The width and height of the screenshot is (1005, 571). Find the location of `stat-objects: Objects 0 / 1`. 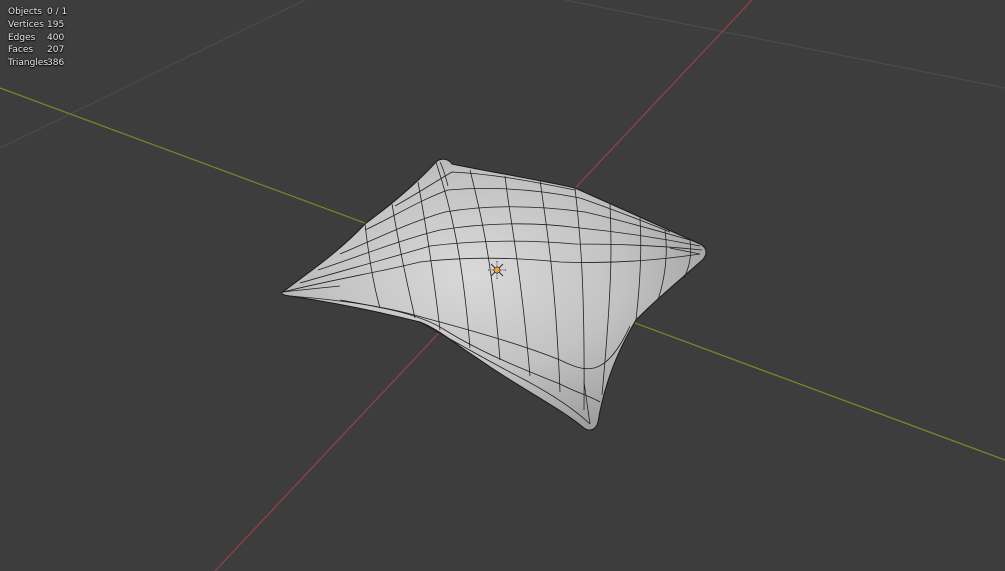

stat-objects: Objects 0 / 1 is located at coordinates (37, 12).